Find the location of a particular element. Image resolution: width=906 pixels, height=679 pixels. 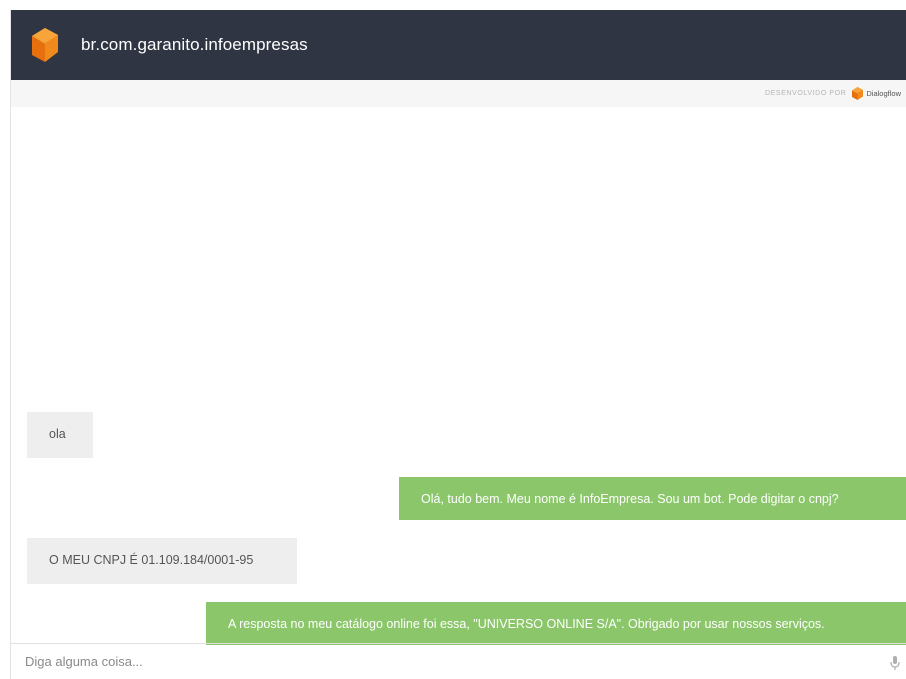

message-input-bar is located at coordinates (458, 661).